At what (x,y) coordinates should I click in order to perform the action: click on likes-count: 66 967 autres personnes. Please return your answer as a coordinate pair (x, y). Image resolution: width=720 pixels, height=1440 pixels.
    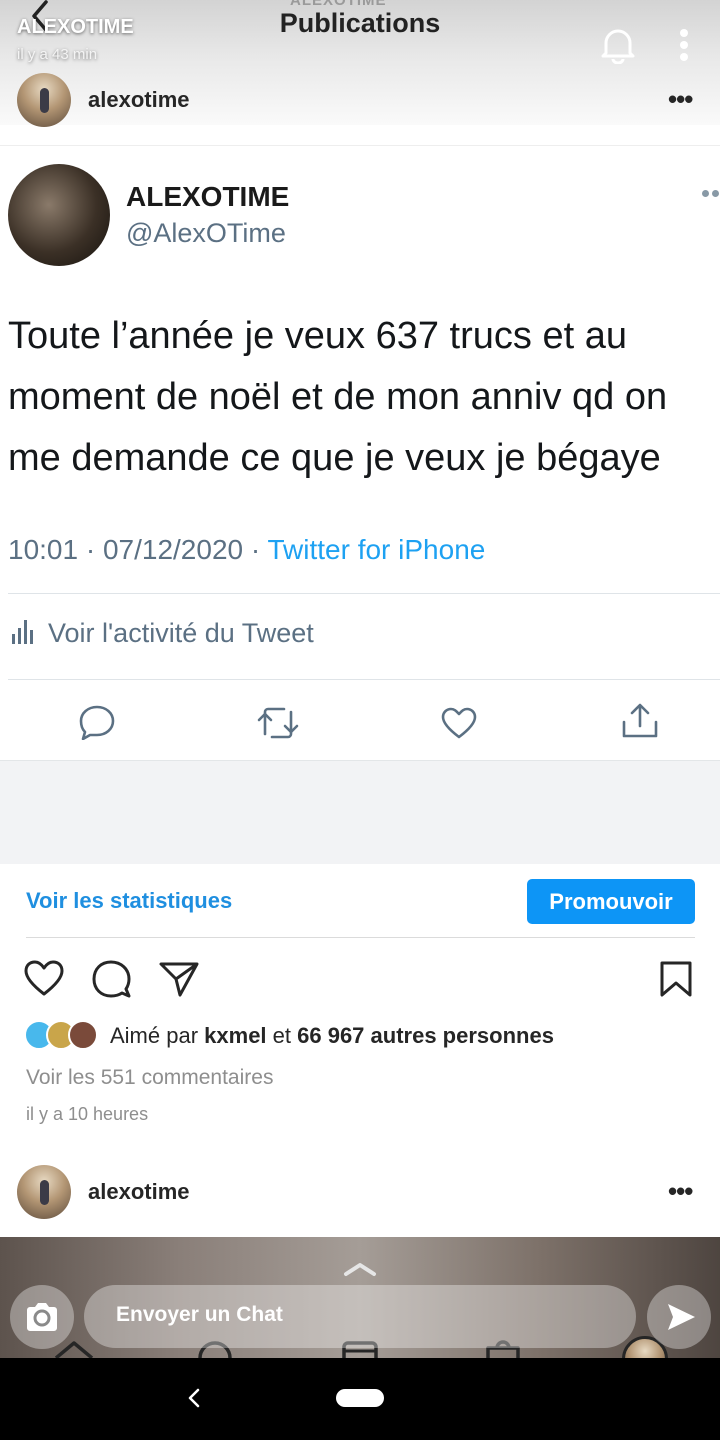
    Looking at the image, I should click on (425, 1035).